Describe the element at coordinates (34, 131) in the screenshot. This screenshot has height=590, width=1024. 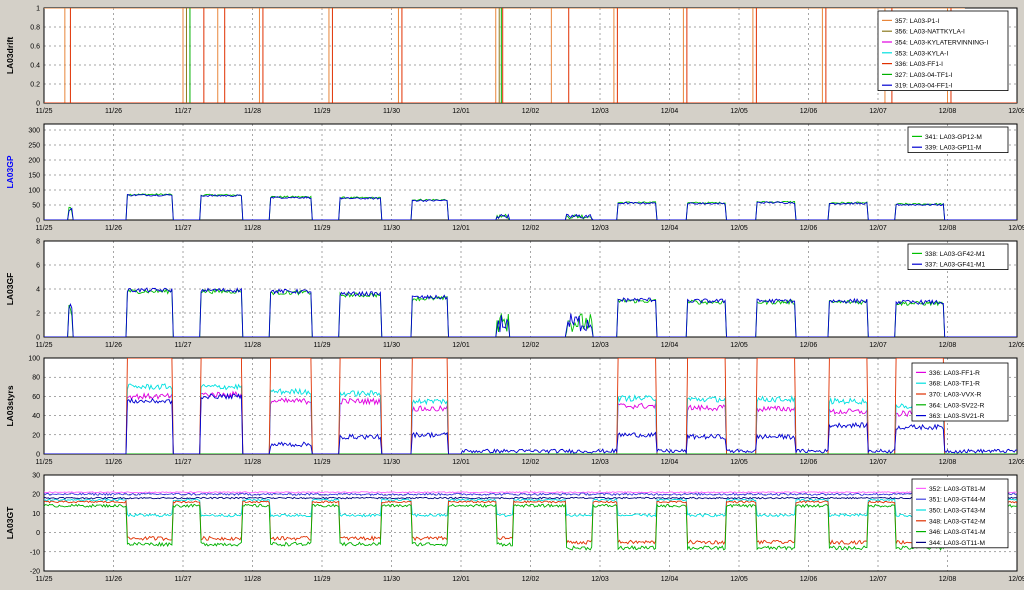
I see `y-tick-label: 300` at that location.